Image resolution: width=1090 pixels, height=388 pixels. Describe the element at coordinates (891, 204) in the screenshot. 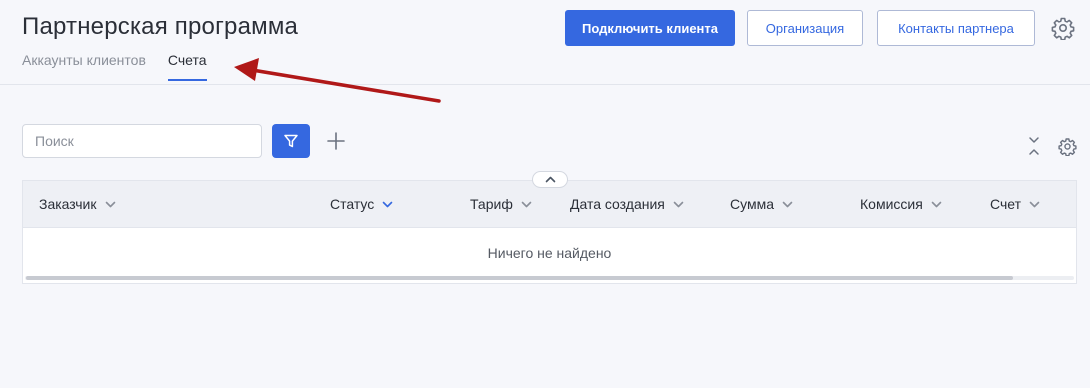

I see `column-label: Комиссия` at that location.